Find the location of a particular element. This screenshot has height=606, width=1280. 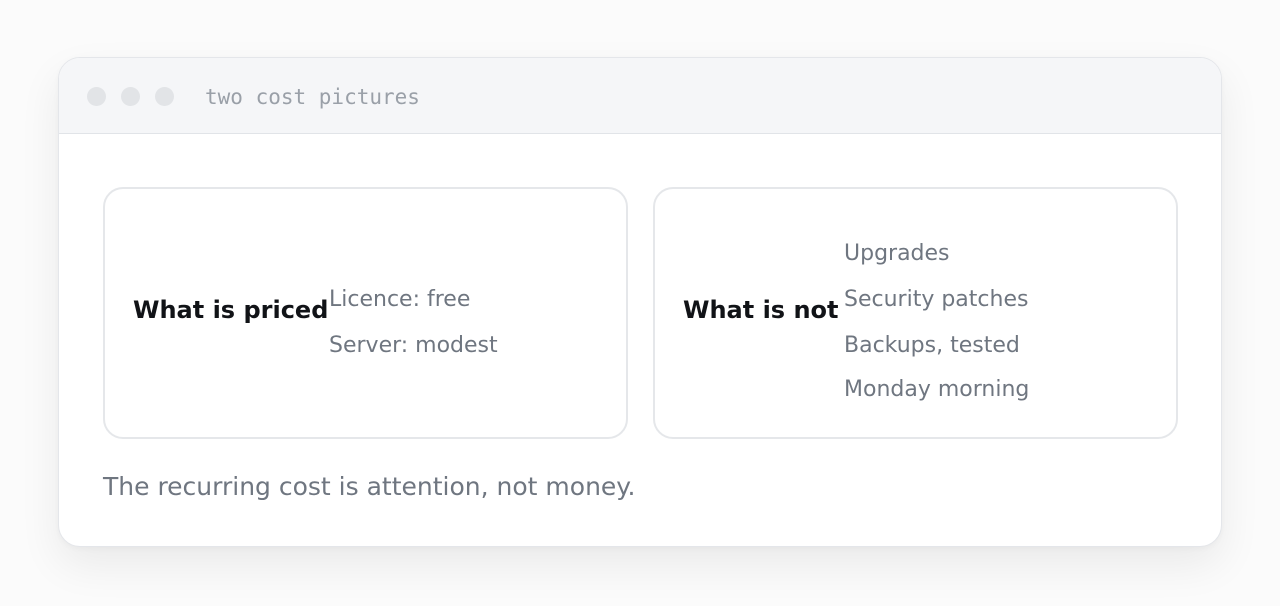

minimize-window-dot-icon is located at coordinates (130, 96).